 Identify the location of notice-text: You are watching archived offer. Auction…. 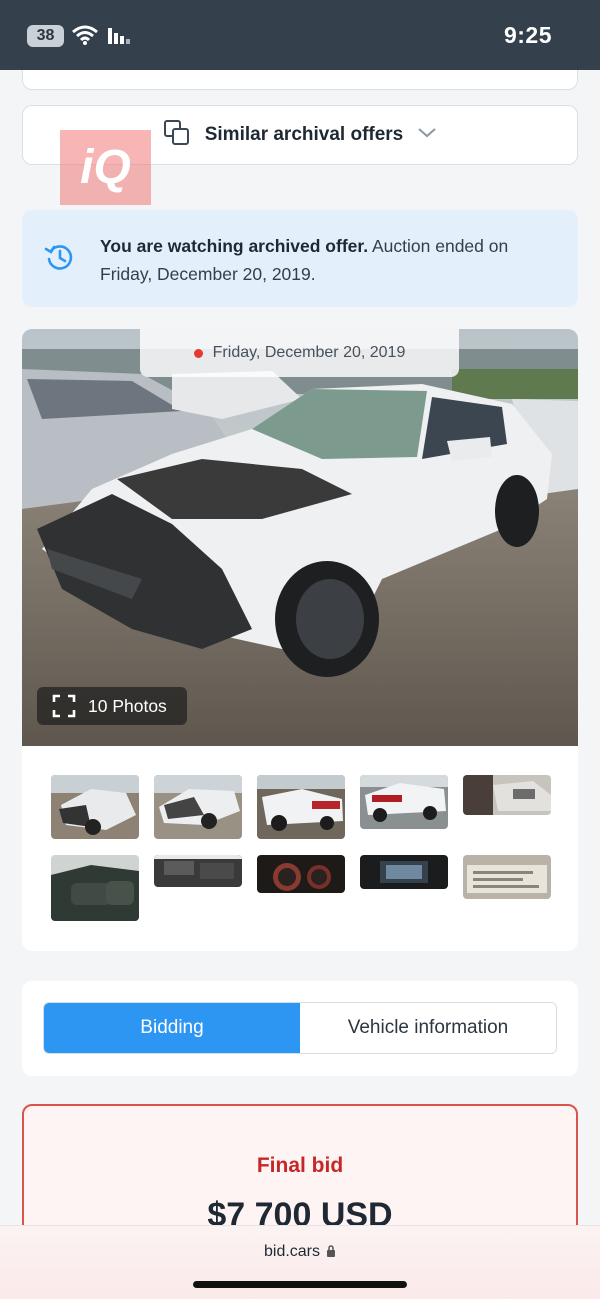
(329, 260).